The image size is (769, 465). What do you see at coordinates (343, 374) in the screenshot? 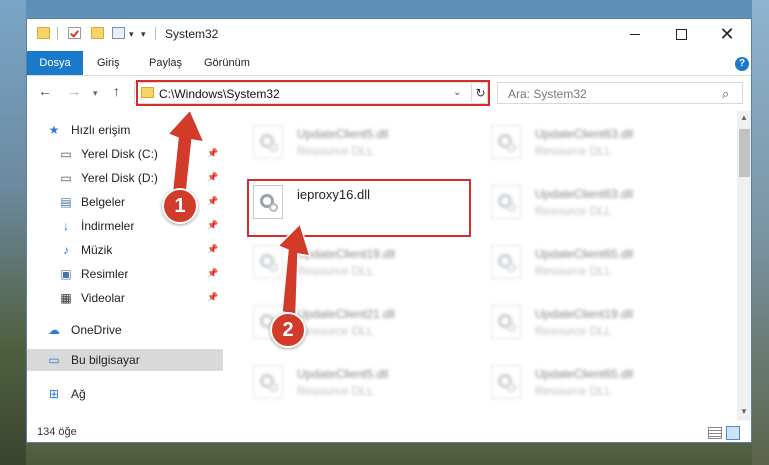
I see `file-name: UpdateClient5.dll` at bounding box center [343, 374].